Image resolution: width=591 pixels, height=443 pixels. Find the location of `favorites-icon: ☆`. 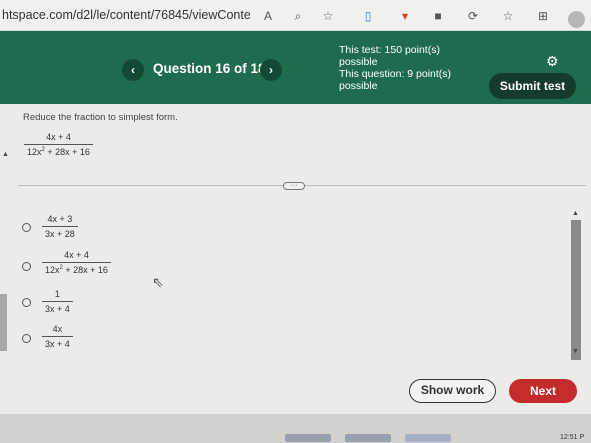

favorites-icon: ☆ is located at coordinates (508, 16).